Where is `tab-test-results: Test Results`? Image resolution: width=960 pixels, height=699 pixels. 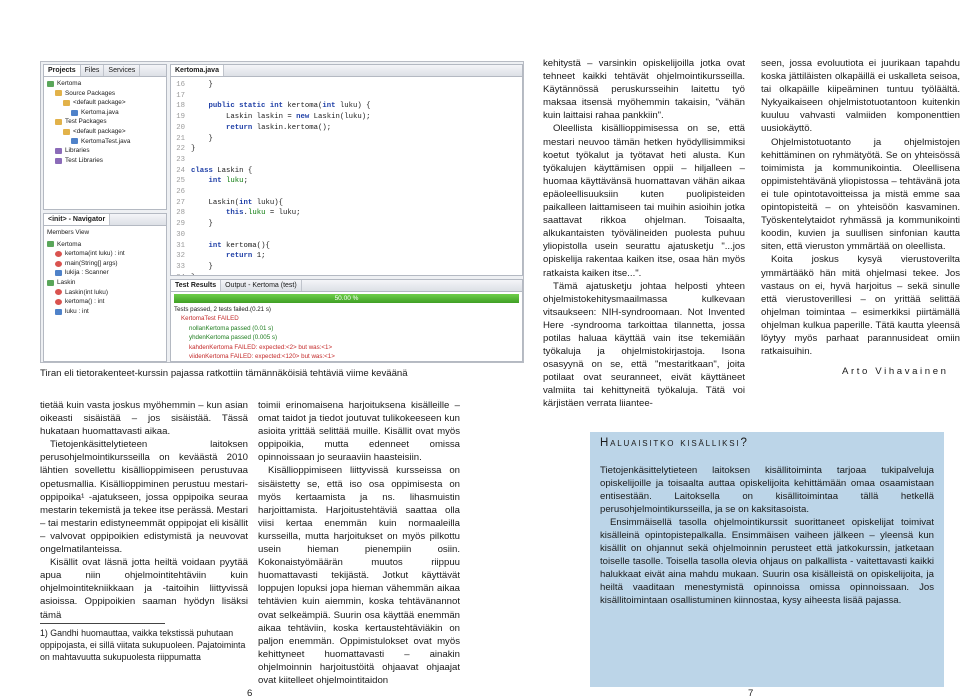
tab-test-results: Test Results is located at coordinates (196, 285).